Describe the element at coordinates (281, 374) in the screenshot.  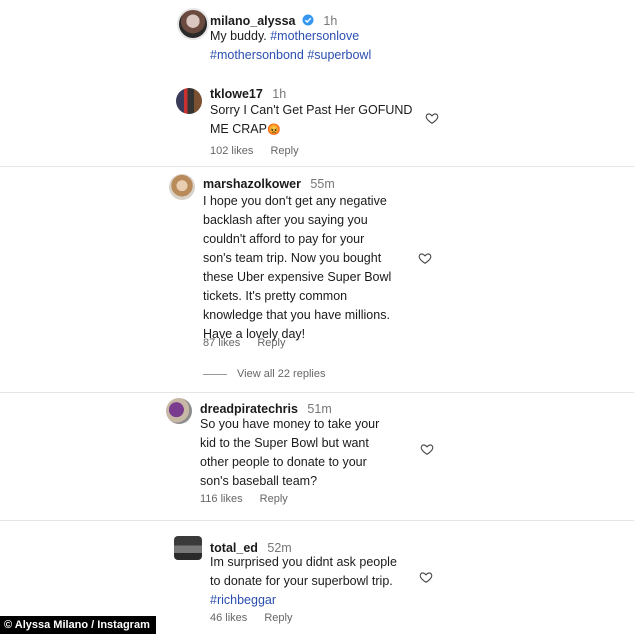
I see `view-replies-label: View all 22 replies` at that location.